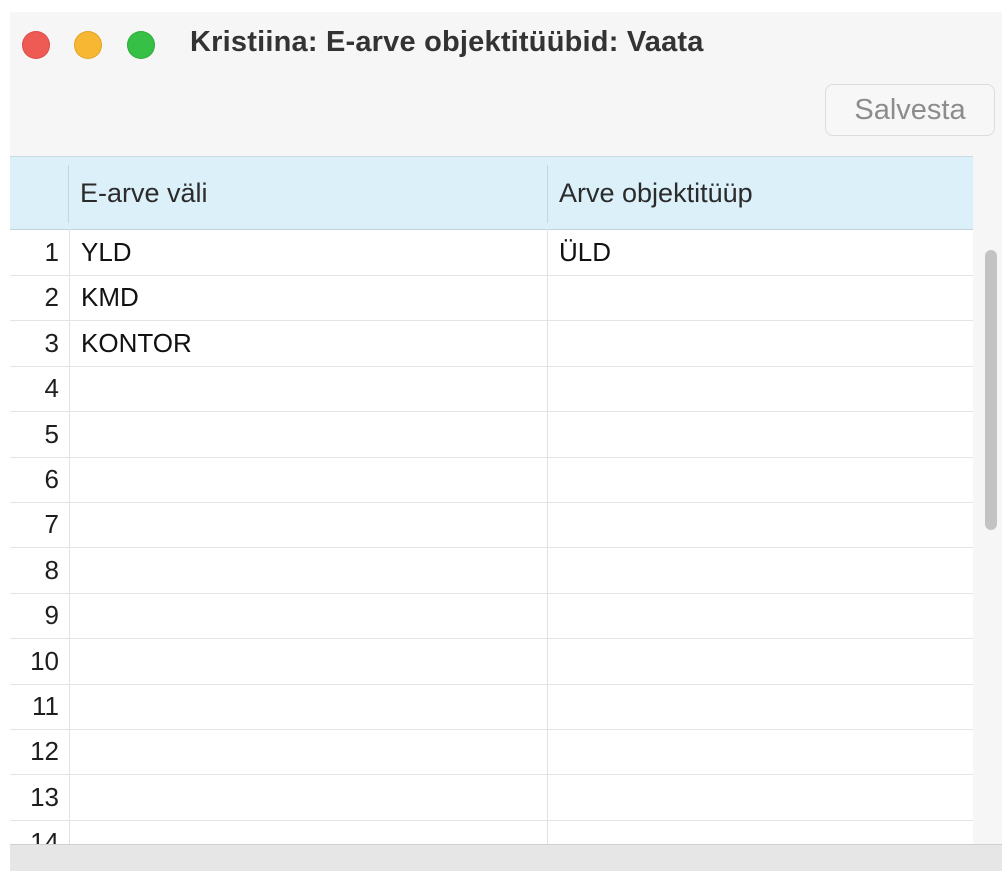  I want to click on row-number: 10, so click(44, 660).